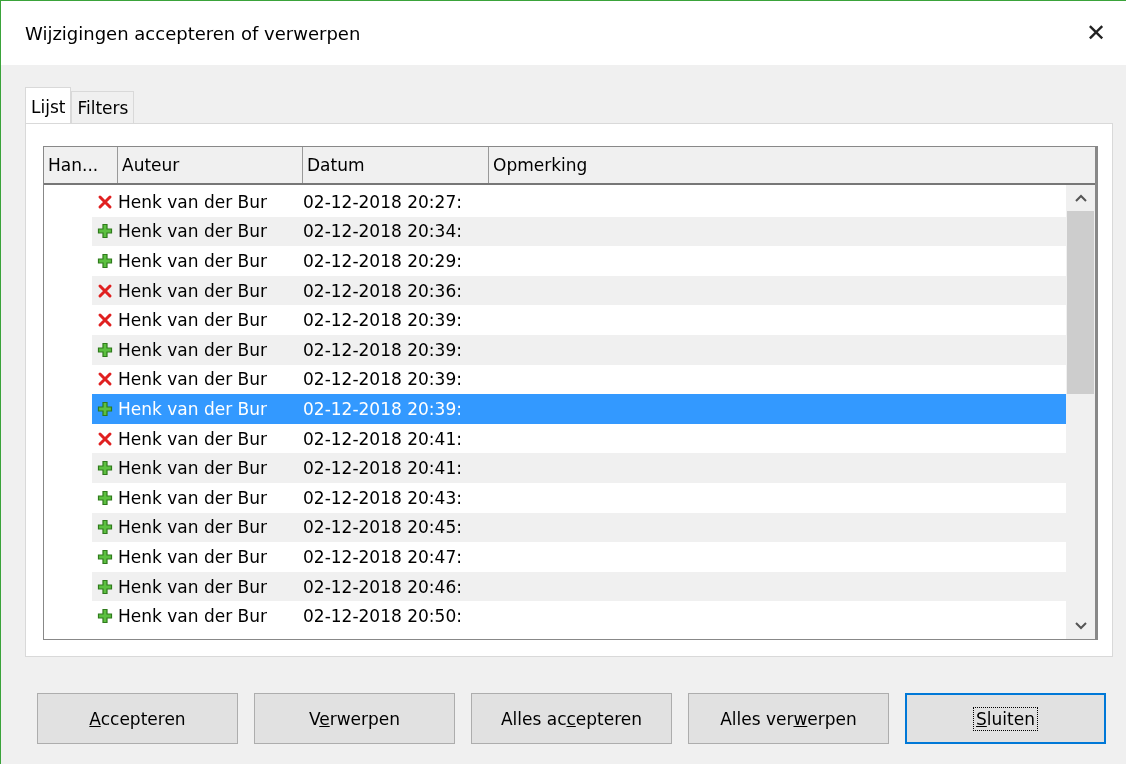  I want to click on tab: Lijst, so click(48, 105).